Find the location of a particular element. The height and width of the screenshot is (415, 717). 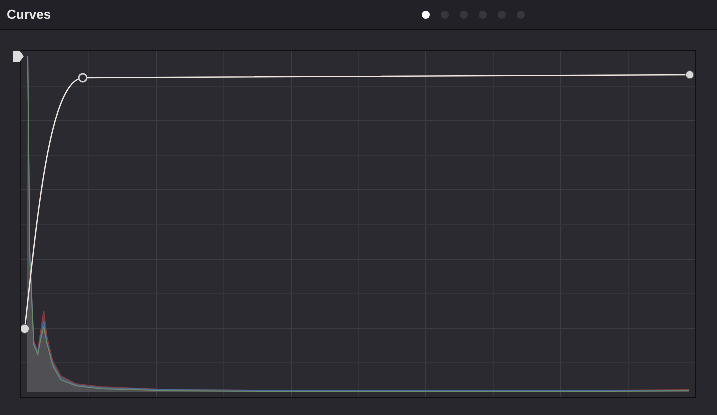

marker-icon is located at coordinates (18, 56).